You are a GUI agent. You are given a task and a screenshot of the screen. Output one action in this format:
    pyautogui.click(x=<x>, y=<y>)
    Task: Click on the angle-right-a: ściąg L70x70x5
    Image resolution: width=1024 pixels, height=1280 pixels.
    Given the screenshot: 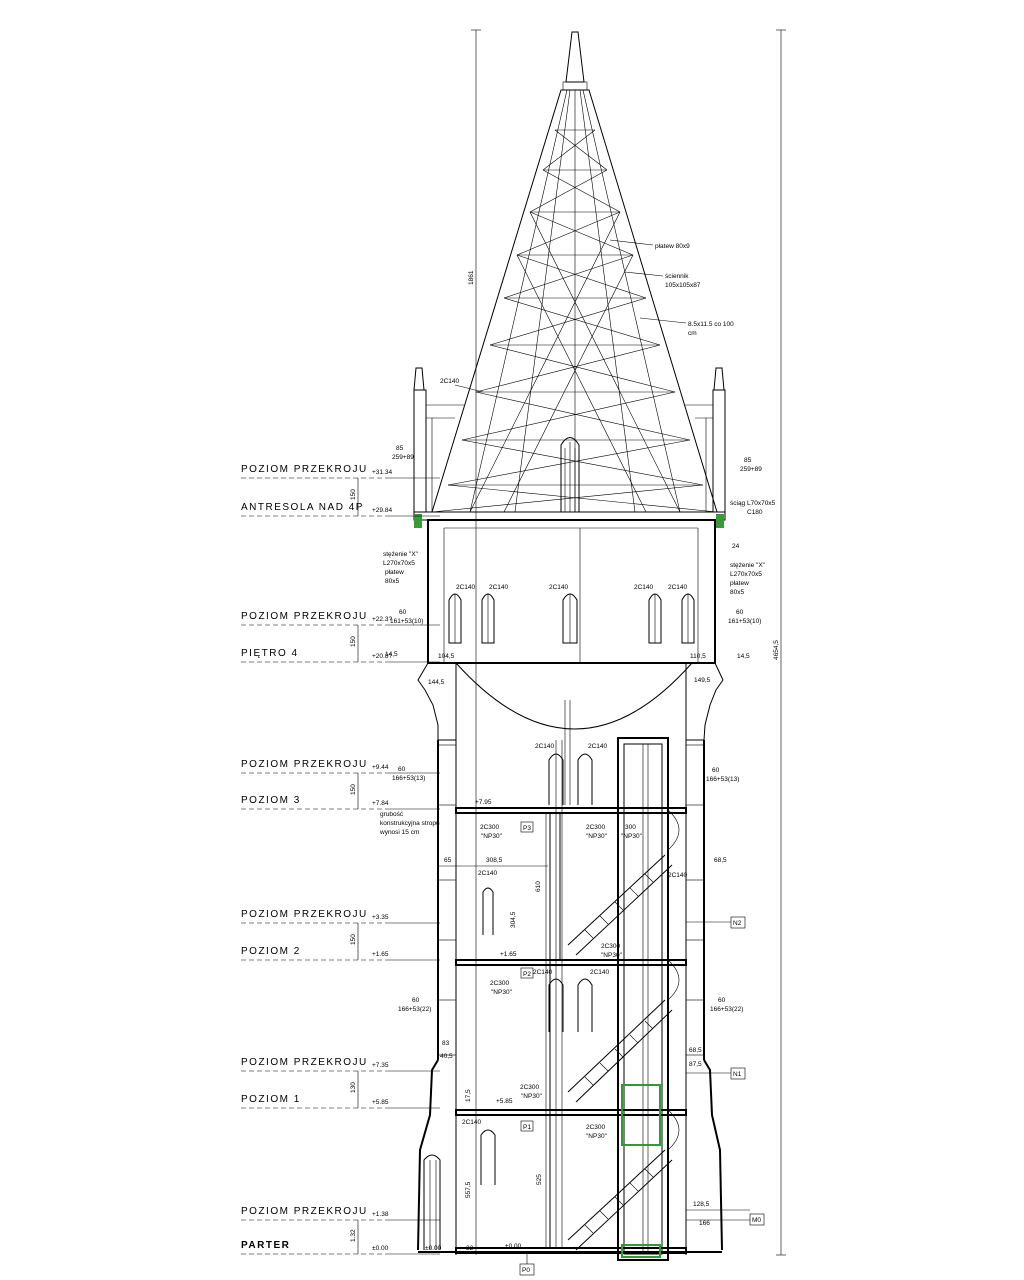 What is the action you would take?
    pyautogui.click(x=753, y=503)
    